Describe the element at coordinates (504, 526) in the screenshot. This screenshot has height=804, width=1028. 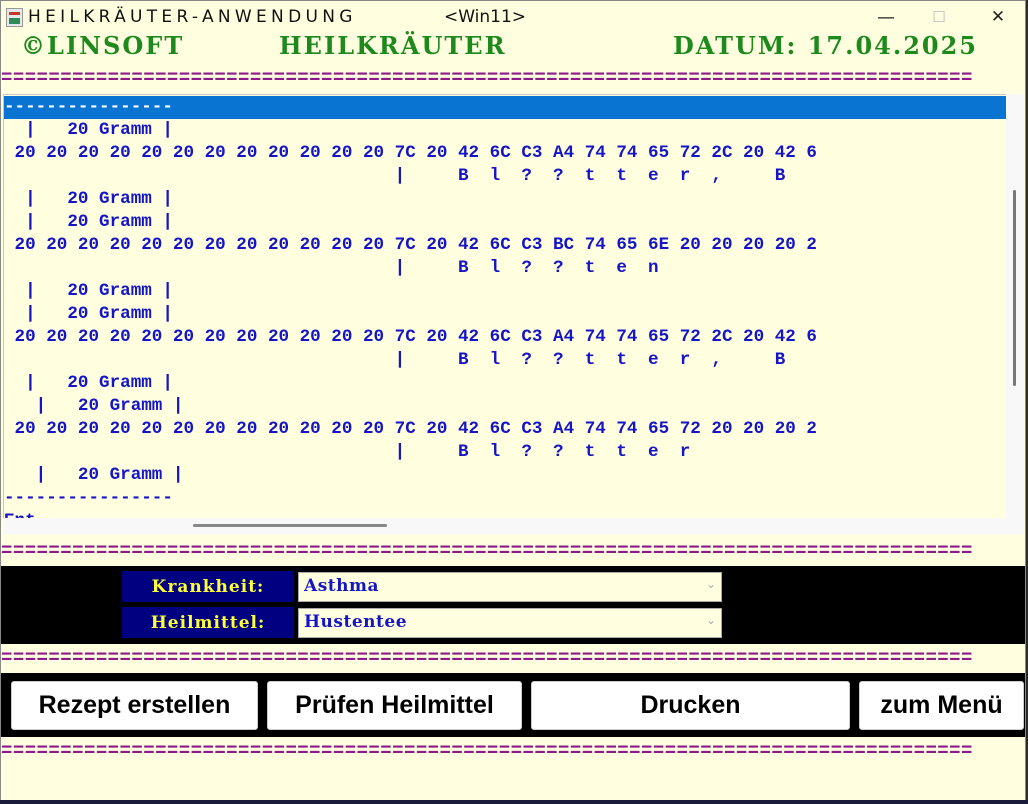
I see `horizontal-scrollbar` at that location.